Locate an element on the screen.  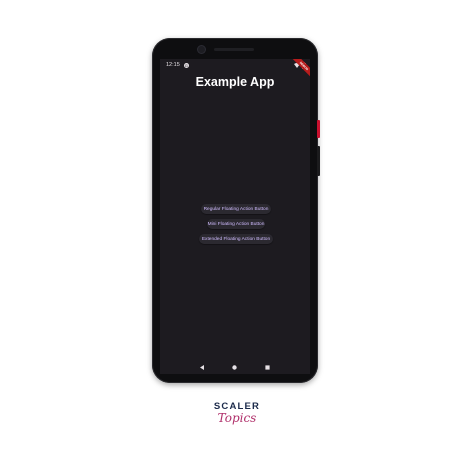
power-button is located at coordinates (318, 129).